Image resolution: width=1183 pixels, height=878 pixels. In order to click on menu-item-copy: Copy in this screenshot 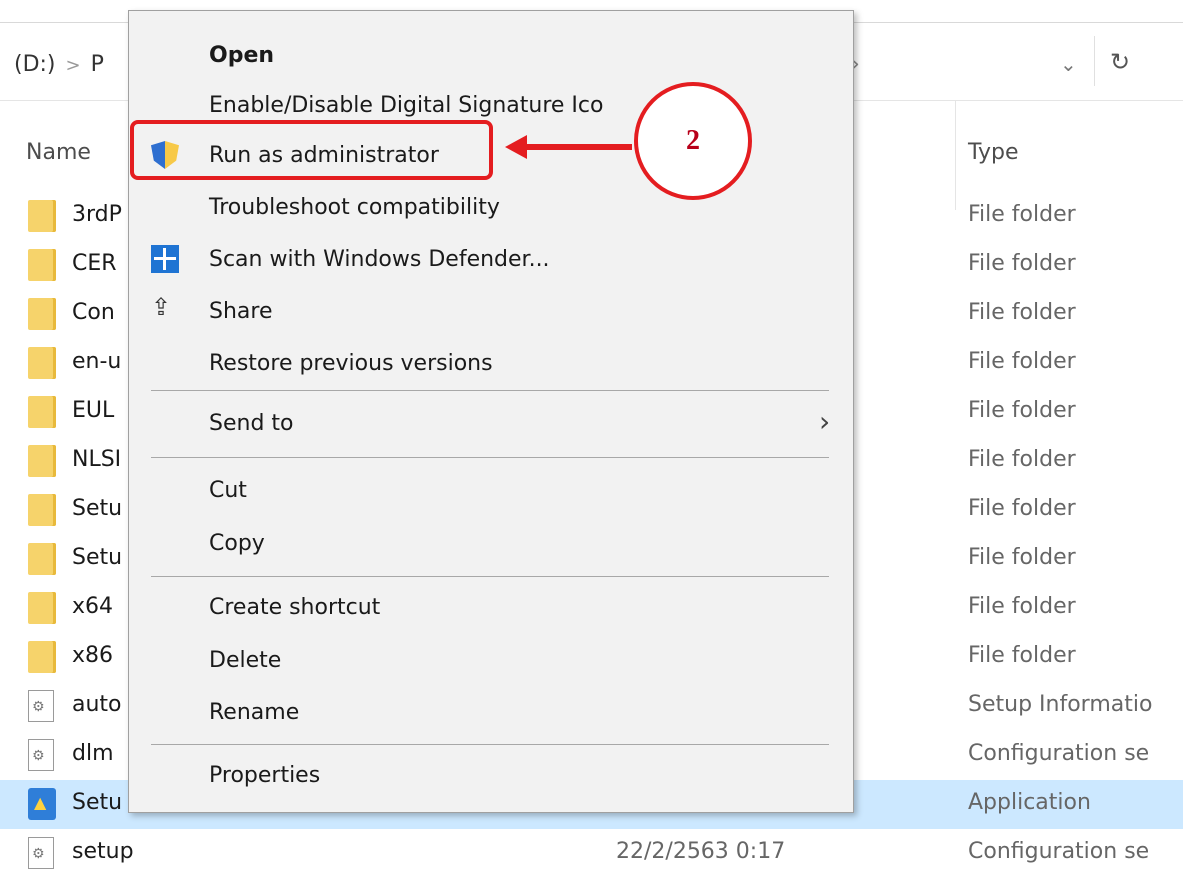, I will do `click(491, 544)`.